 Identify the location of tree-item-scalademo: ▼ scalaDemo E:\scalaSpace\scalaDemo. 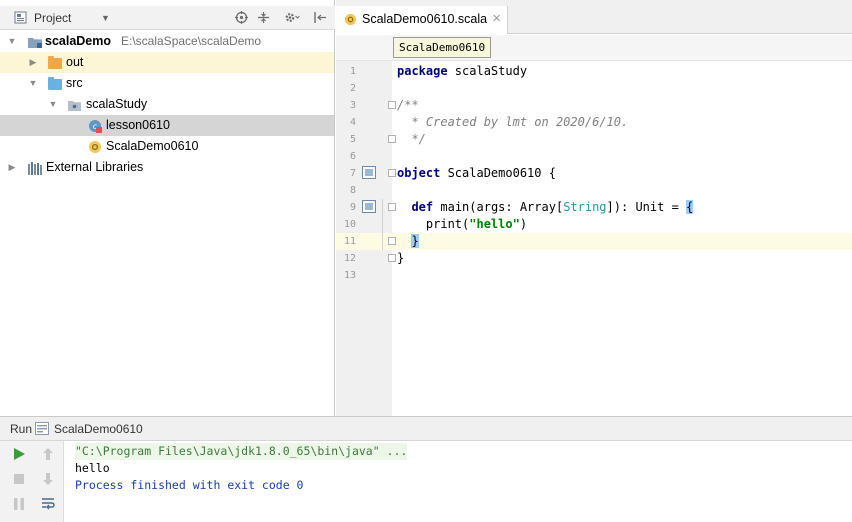
(167, 41).